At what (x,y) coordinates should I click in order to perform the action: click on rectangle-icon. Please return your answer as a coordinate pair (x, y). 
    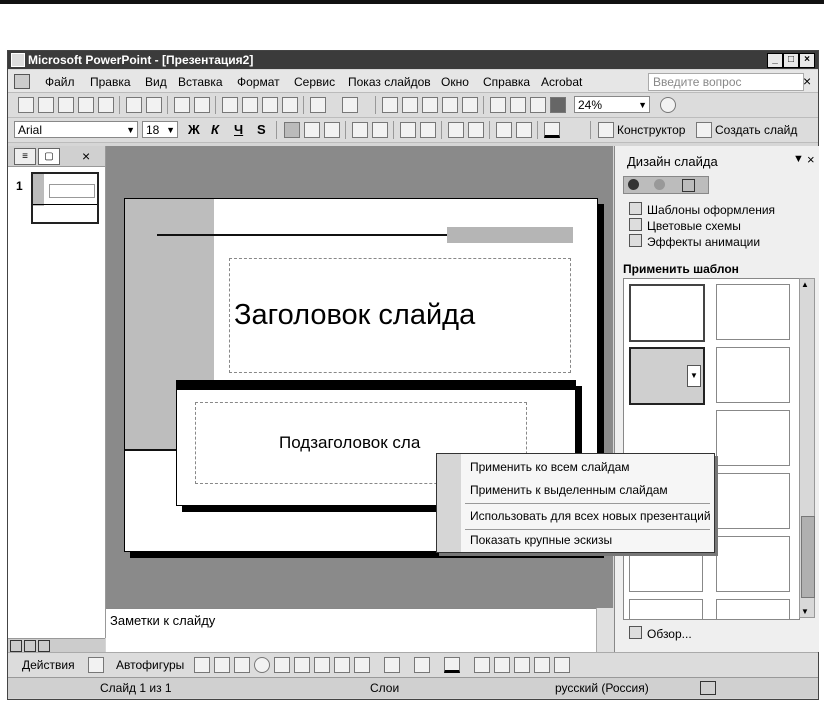
    Looking at the image, I should click on (242, 665).